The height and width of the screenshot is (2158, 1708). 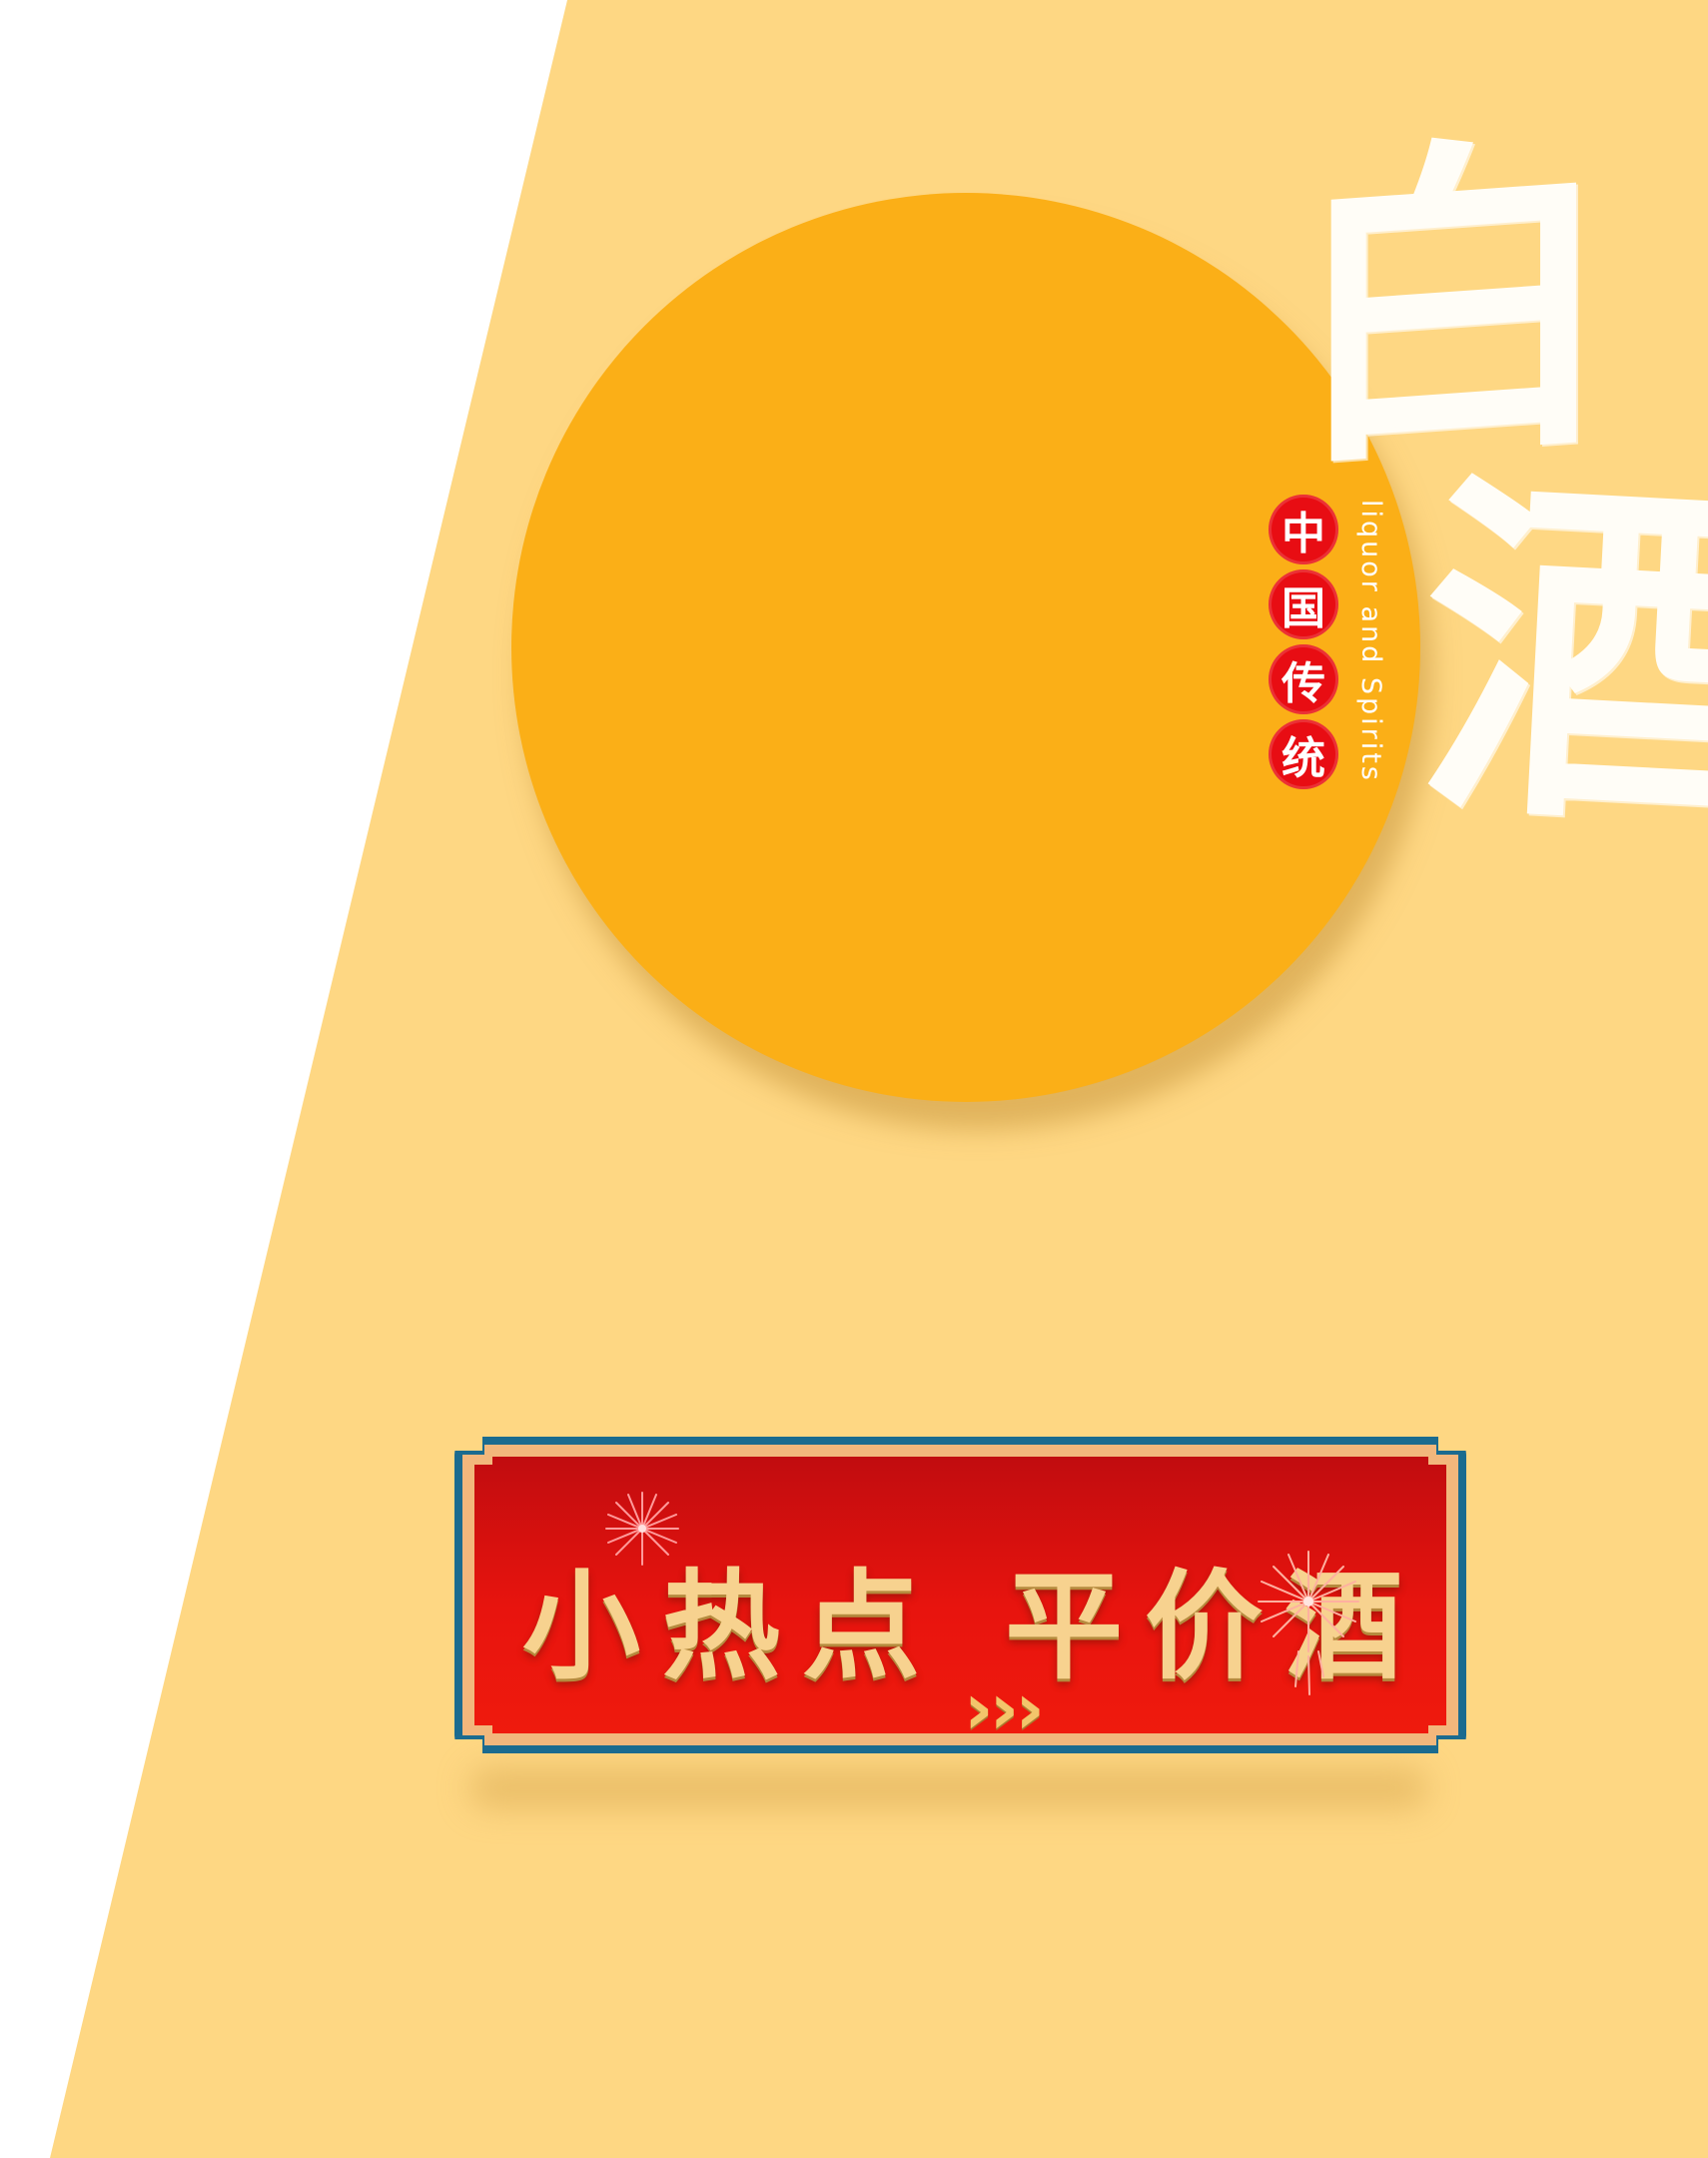 I want to click on english-tagline: liquor and Spirits, so click(x=1370, y=641).